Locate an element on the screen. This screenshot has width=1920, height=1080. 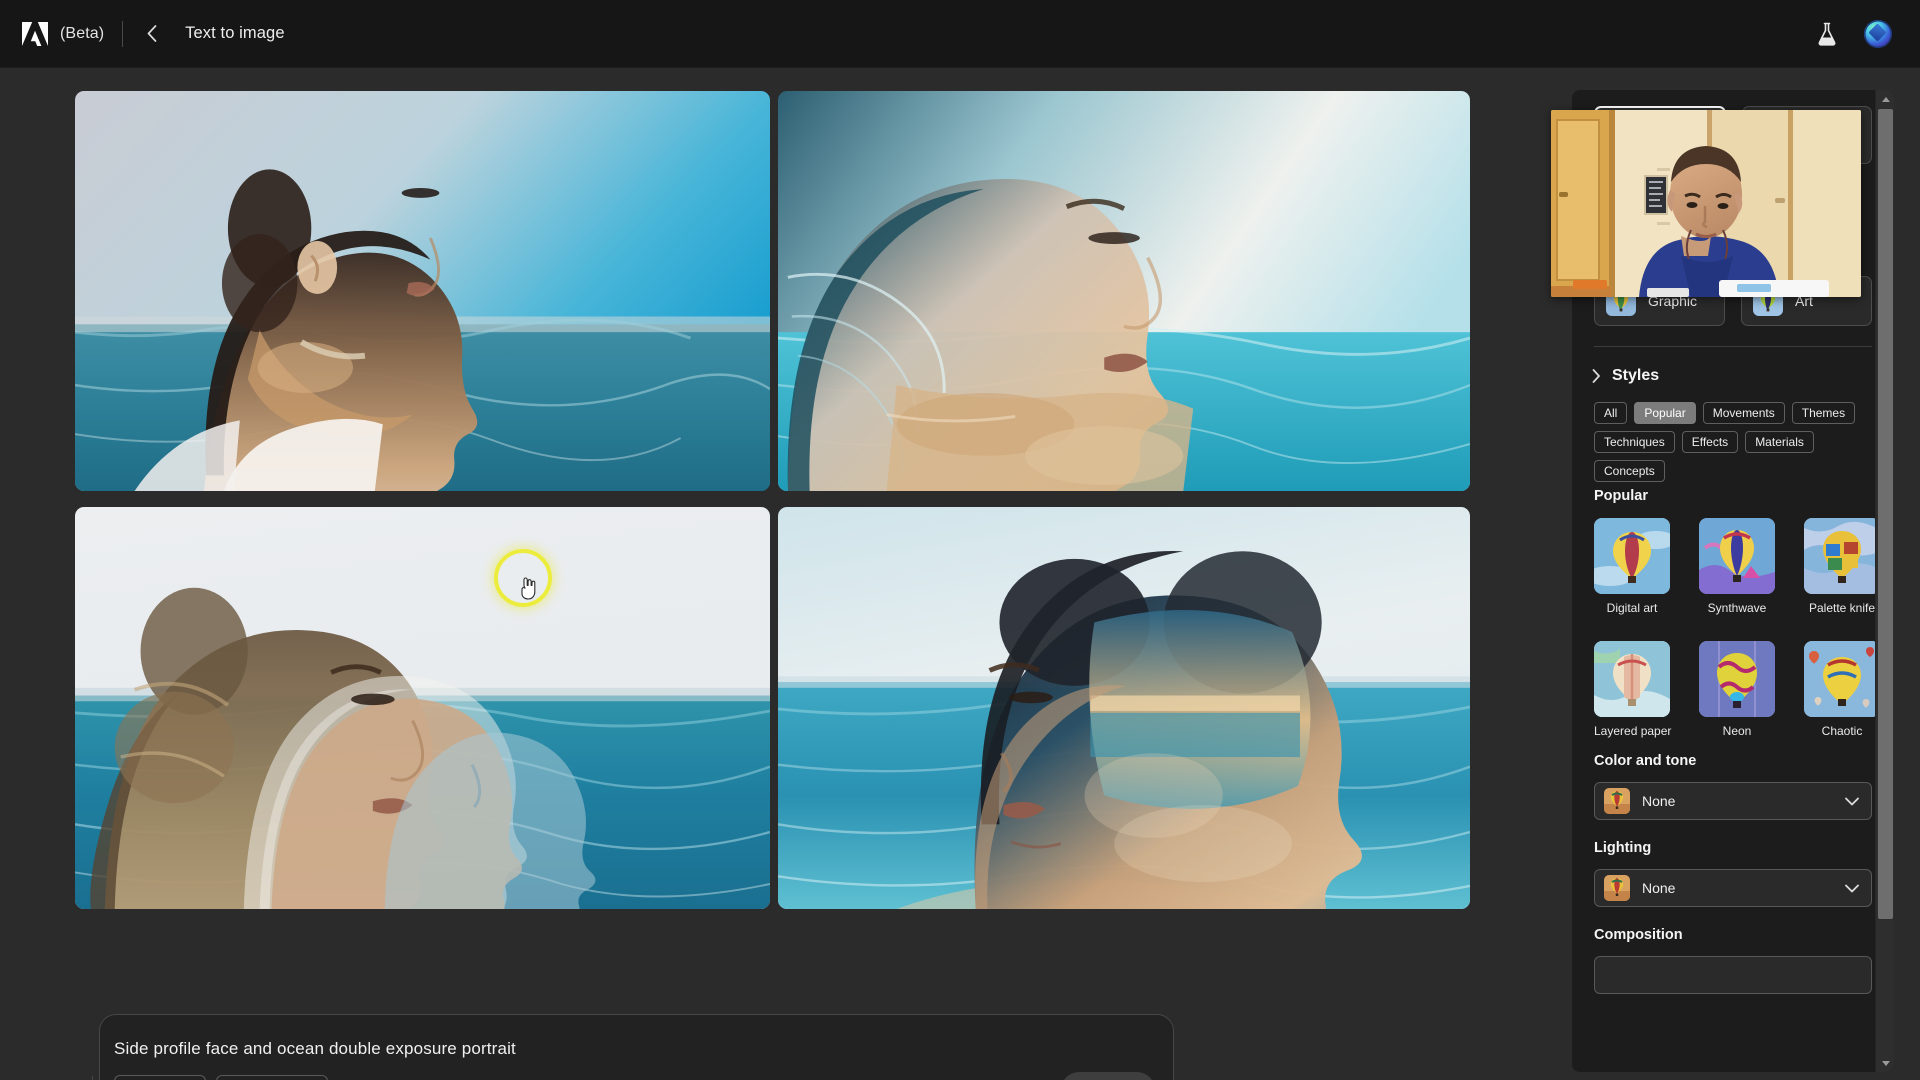
beta-label: (Beta) is located at coordinates (82, 33).